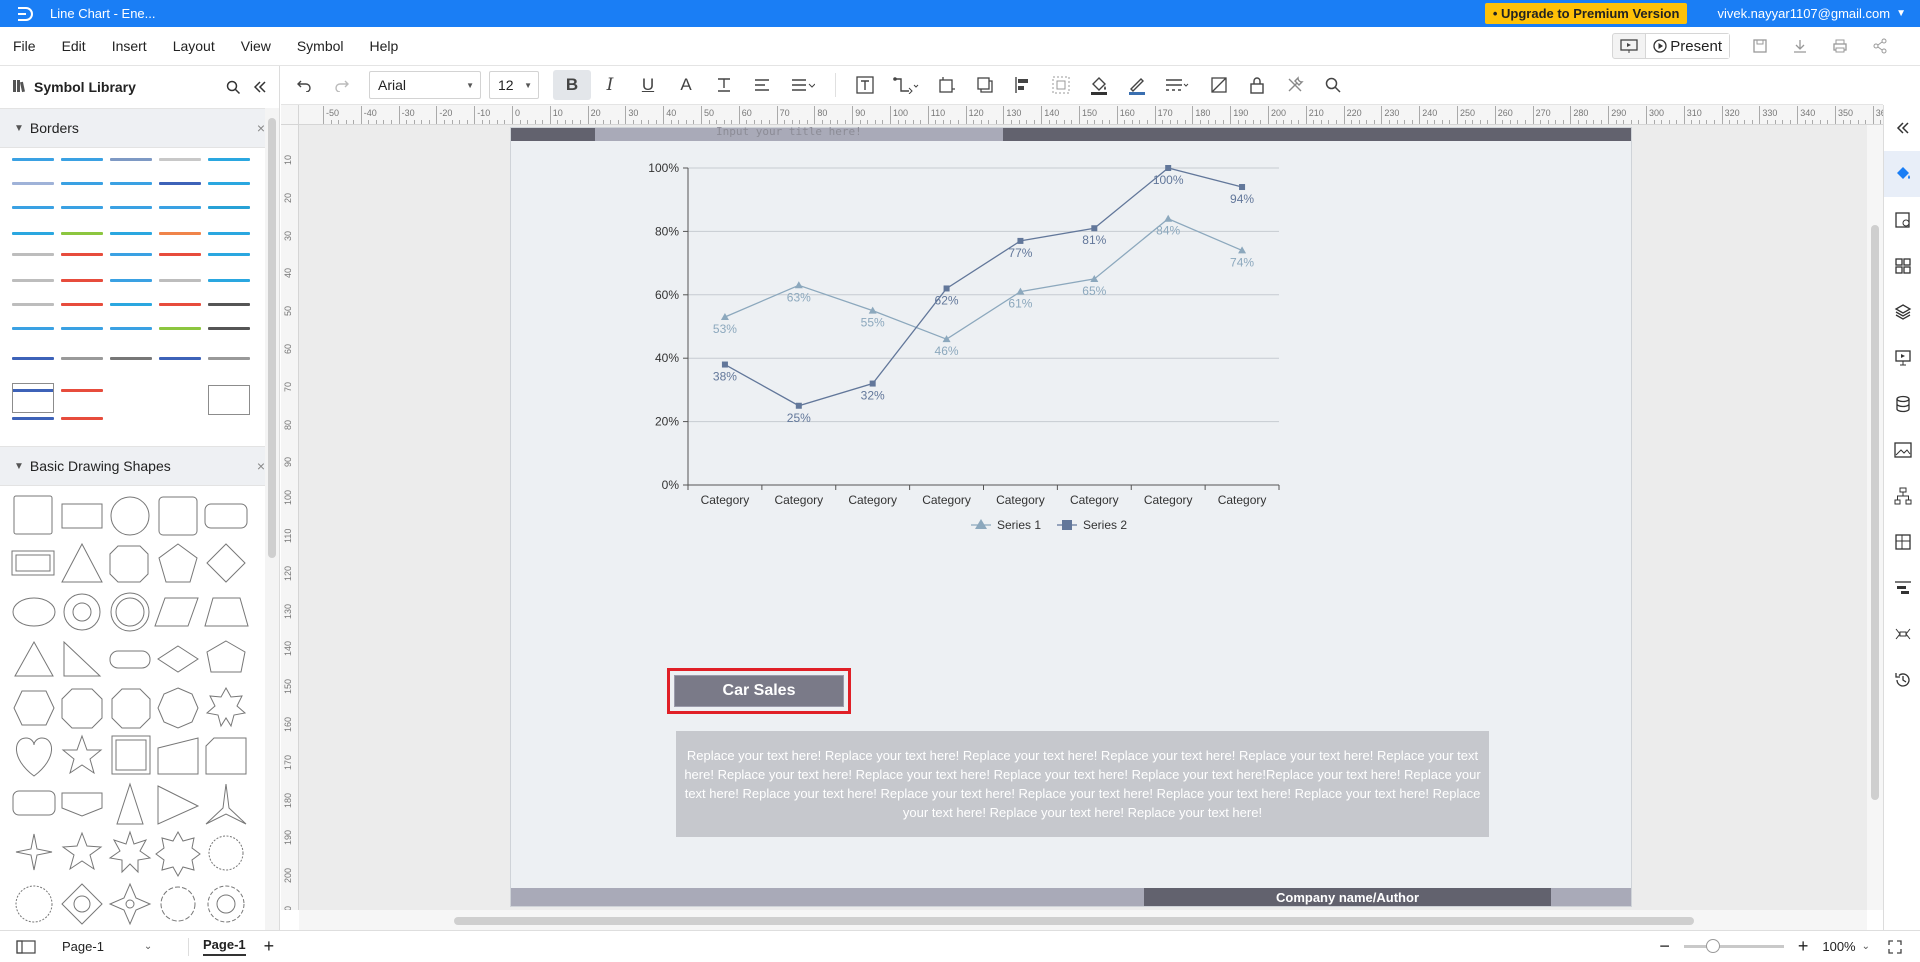 This screenshot has width=1920, height=962. I want to click on page-panel-toggle-icon, so click(26, 946).